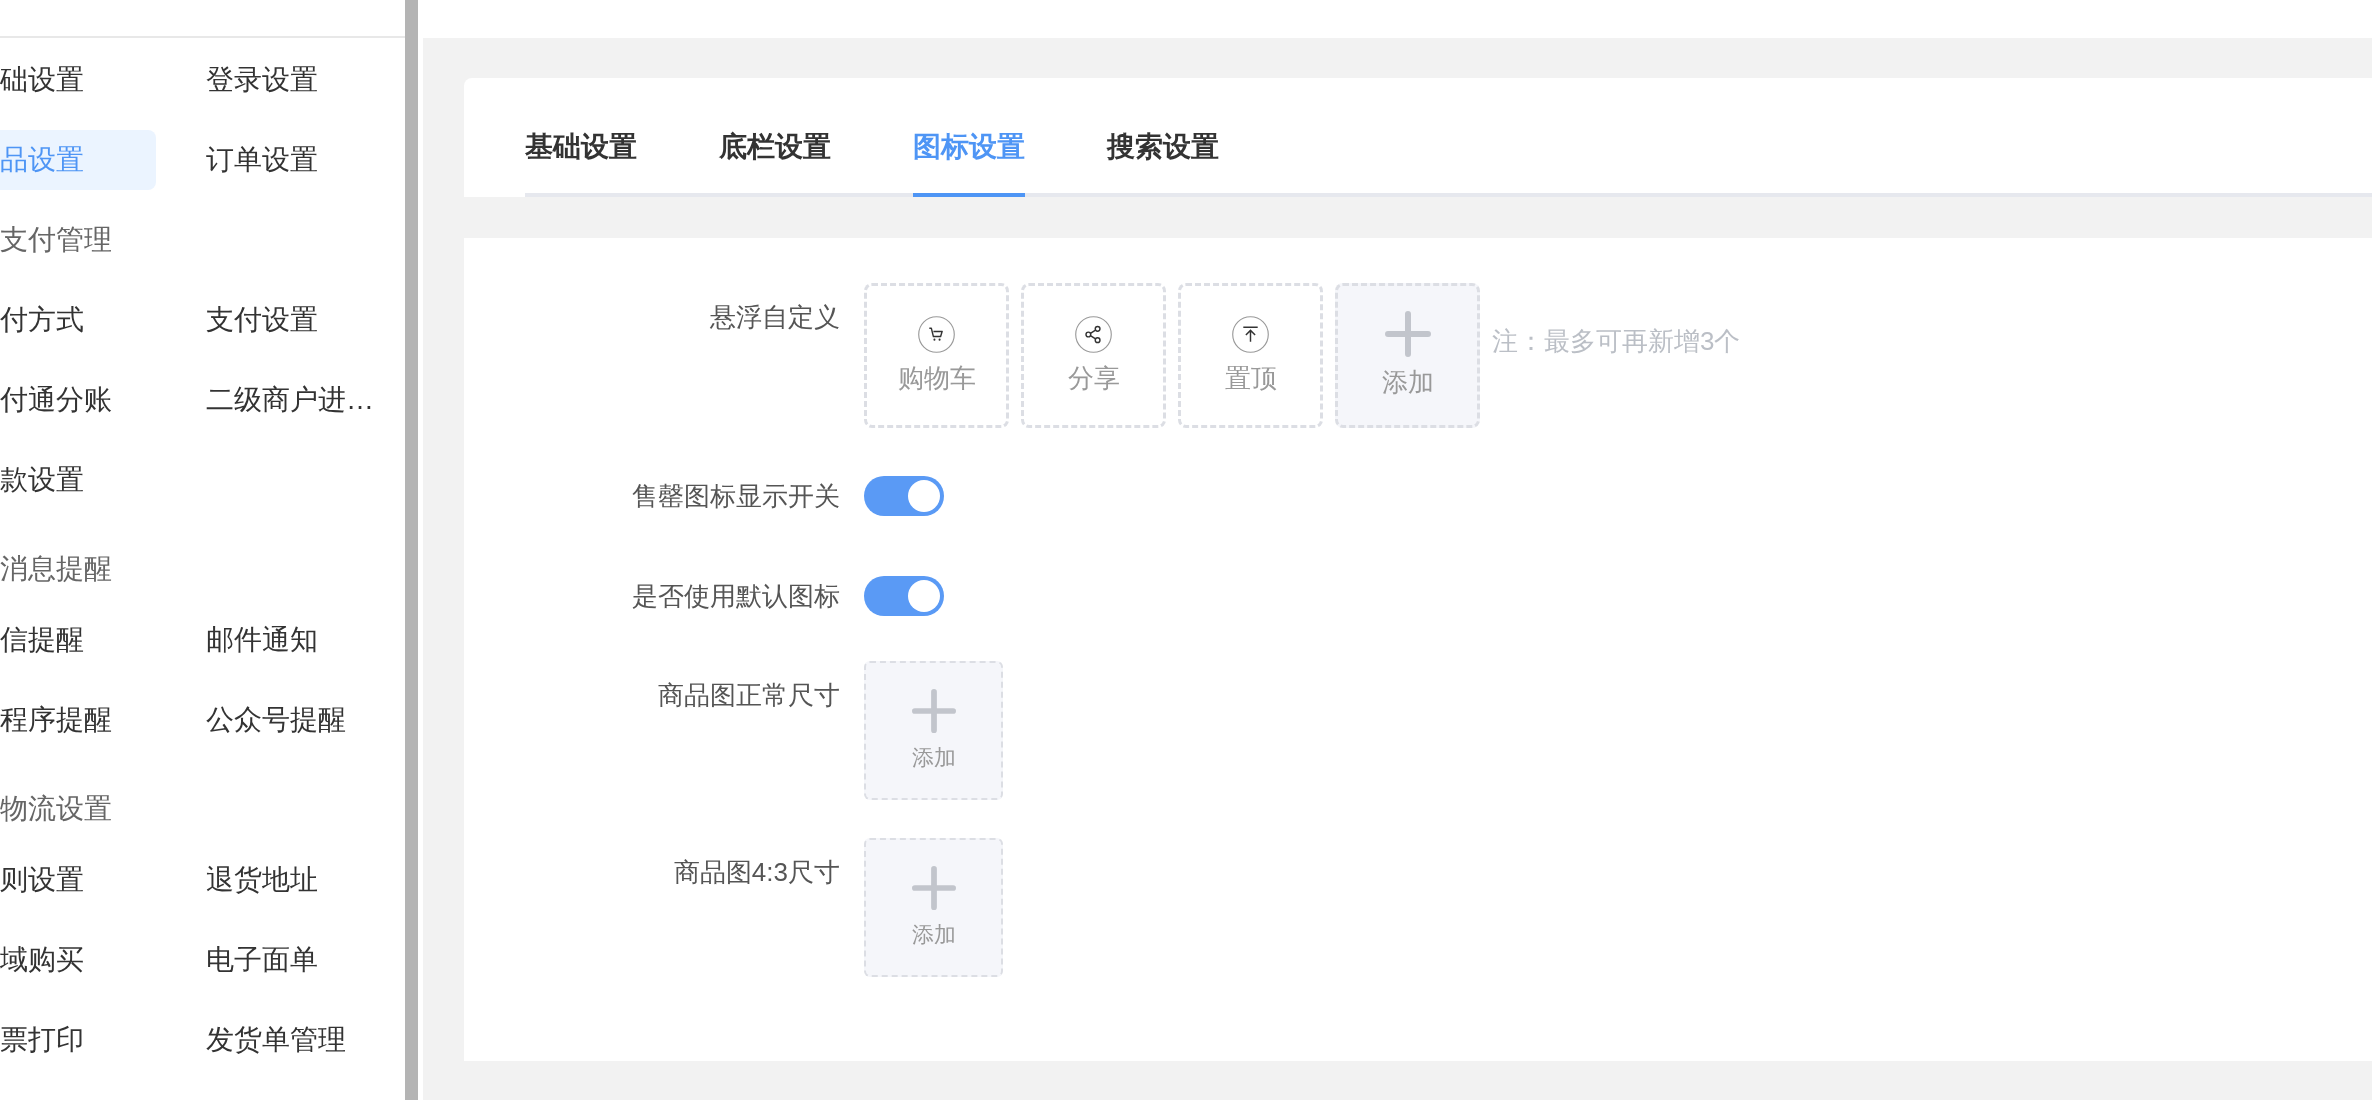 This screenshot has height=1100, width=2372. Describe the element at coordinates (262, 640) in the screenshot. I see `sidebar-item: 邮件通知` at that location.